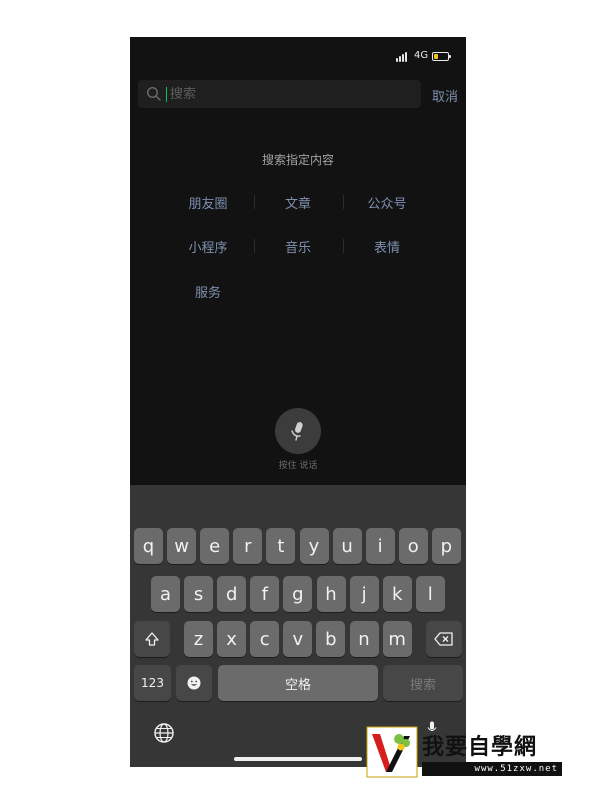  I want to click on watermark-brand: 我要自學網, so click(480, 747).